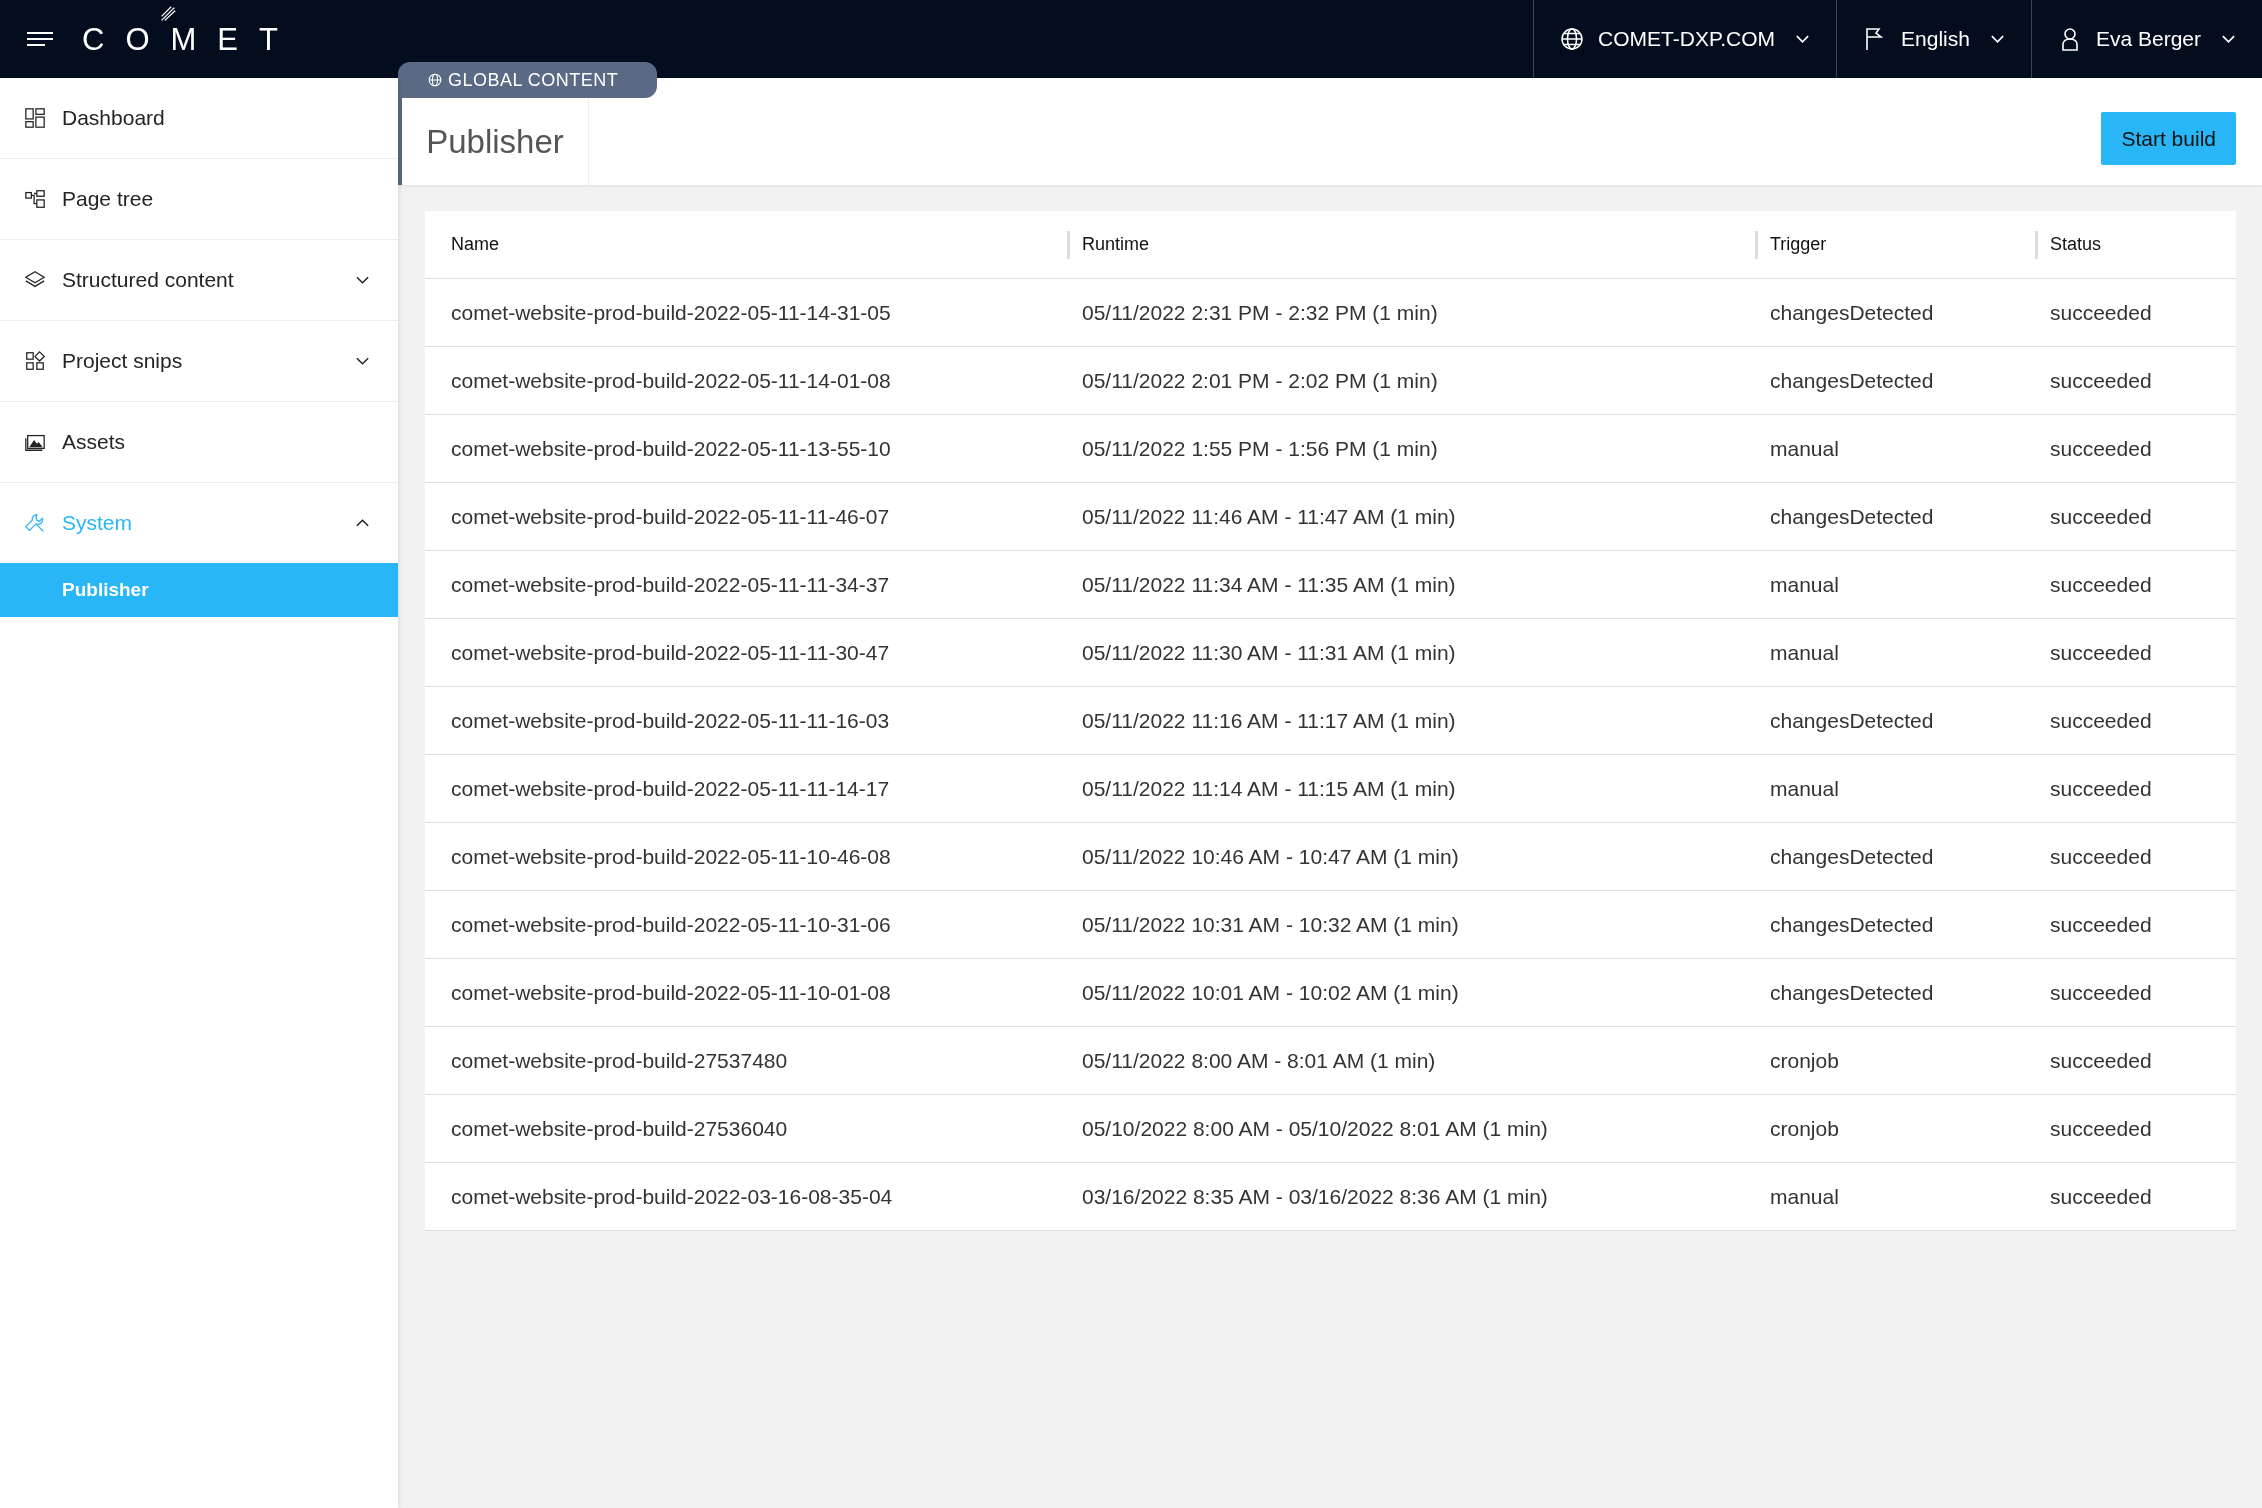 The width and height of the screenshot is (2262, 1508). Describe the element at coordinates (671, 448) in the screenshot. I see `table-cell-text: comet-website-prod-build-2022-05-11-13-55-10` at that location.